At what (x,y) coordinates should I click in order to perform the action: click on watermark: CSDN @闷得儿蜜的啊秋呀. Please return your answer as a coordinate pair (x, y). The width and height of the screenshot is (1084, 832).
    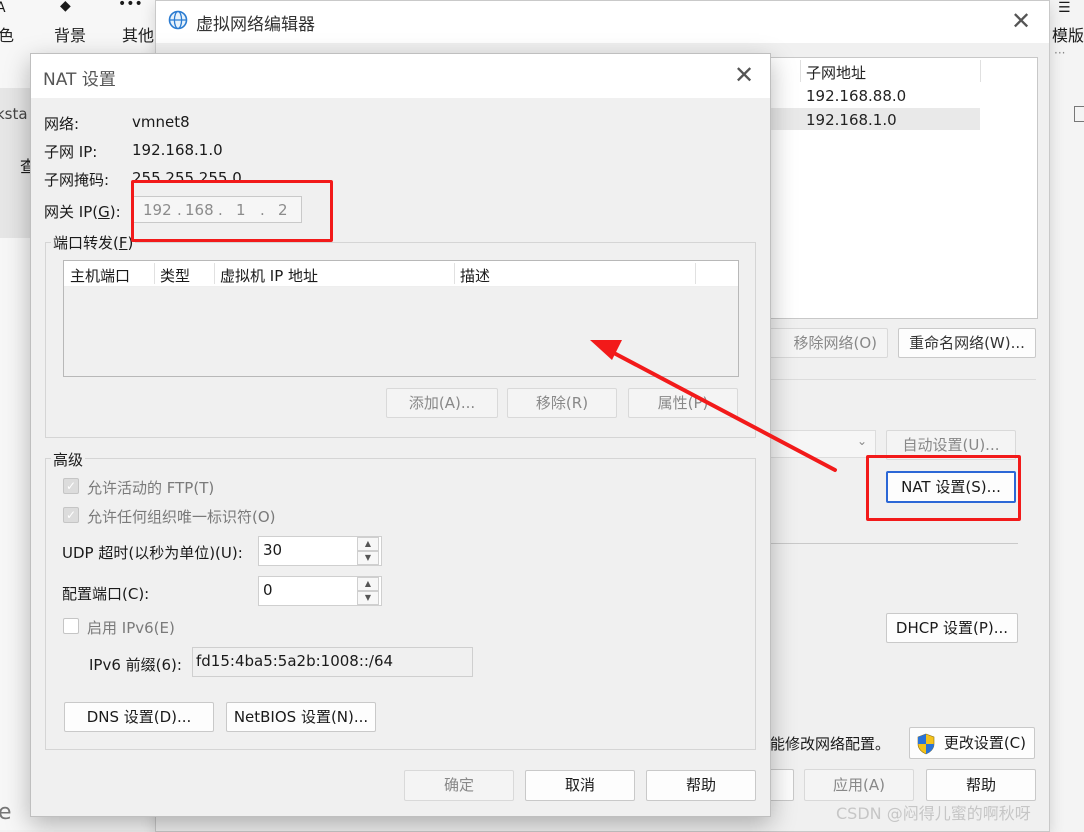
    Looking at the image, I should click on (933, 813).